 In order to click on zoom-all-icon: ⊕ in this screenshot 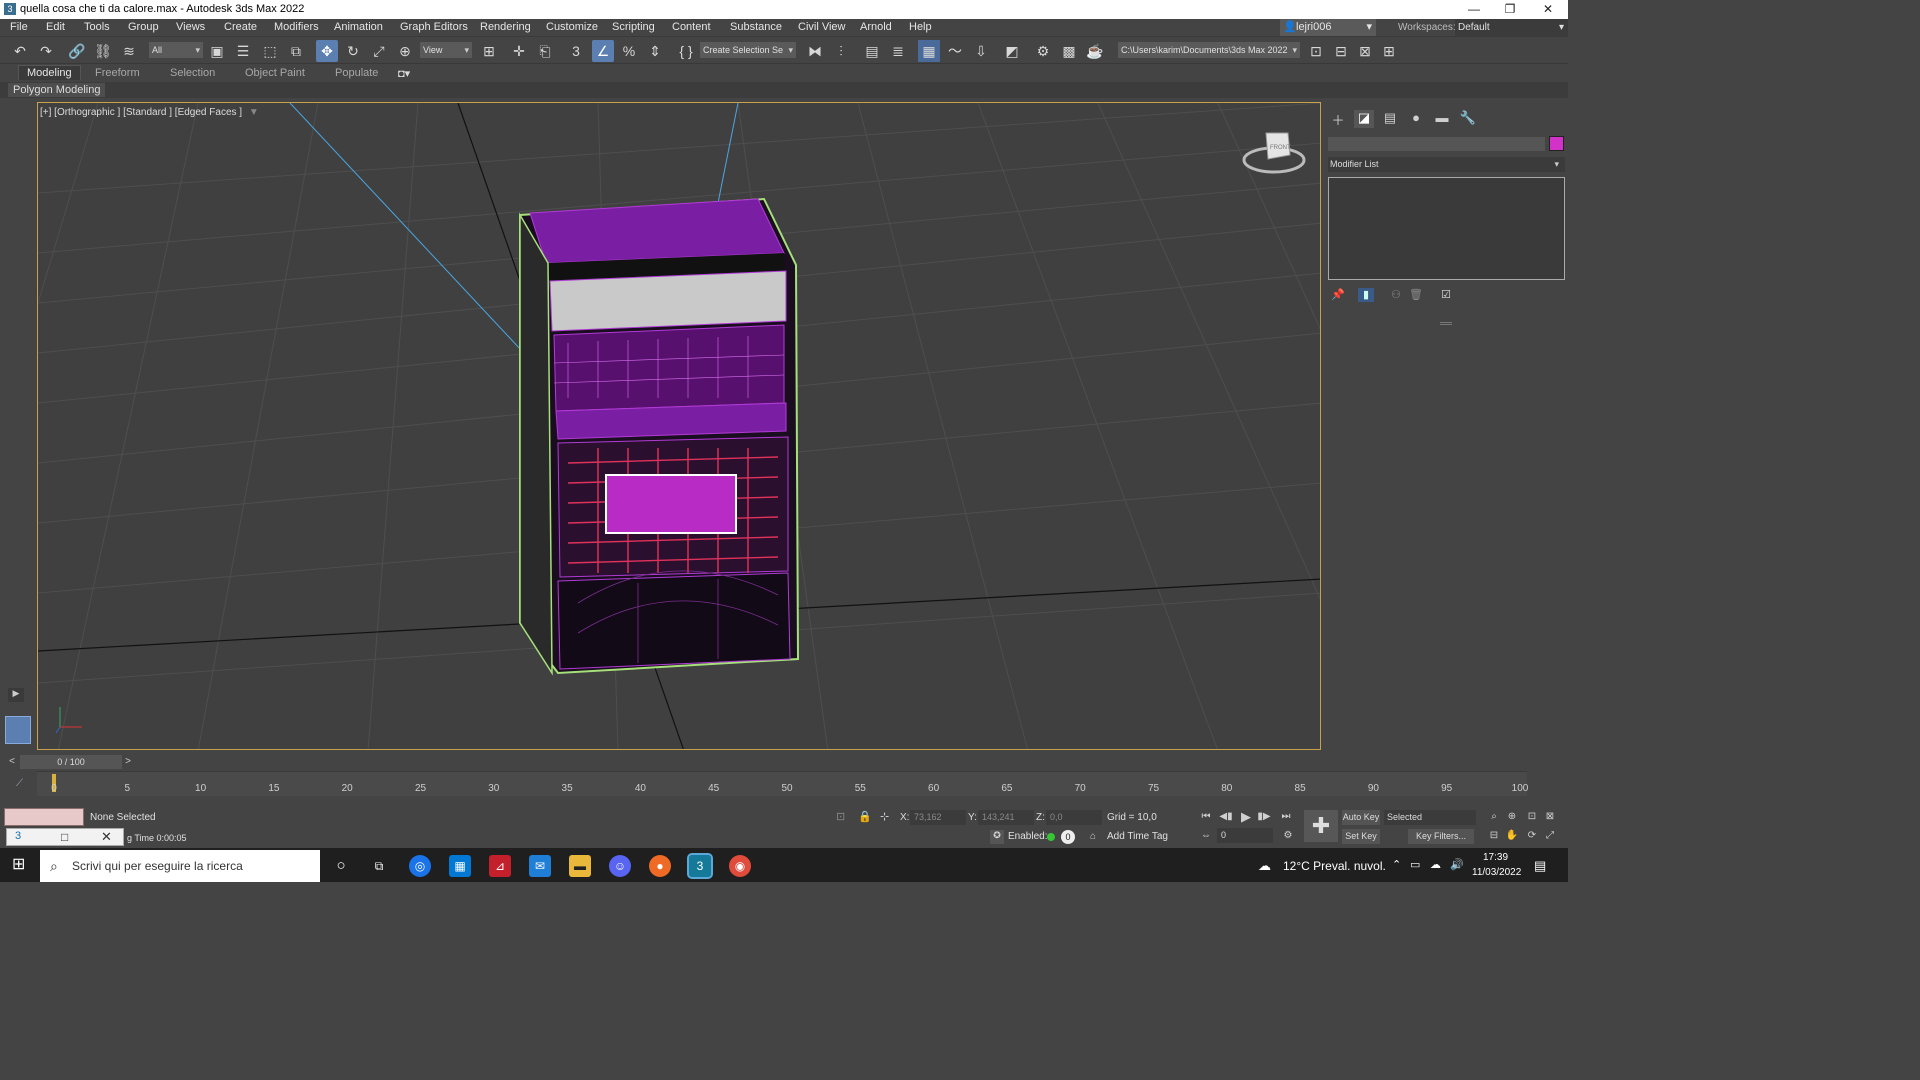, I will do `click(1512, 817)`.